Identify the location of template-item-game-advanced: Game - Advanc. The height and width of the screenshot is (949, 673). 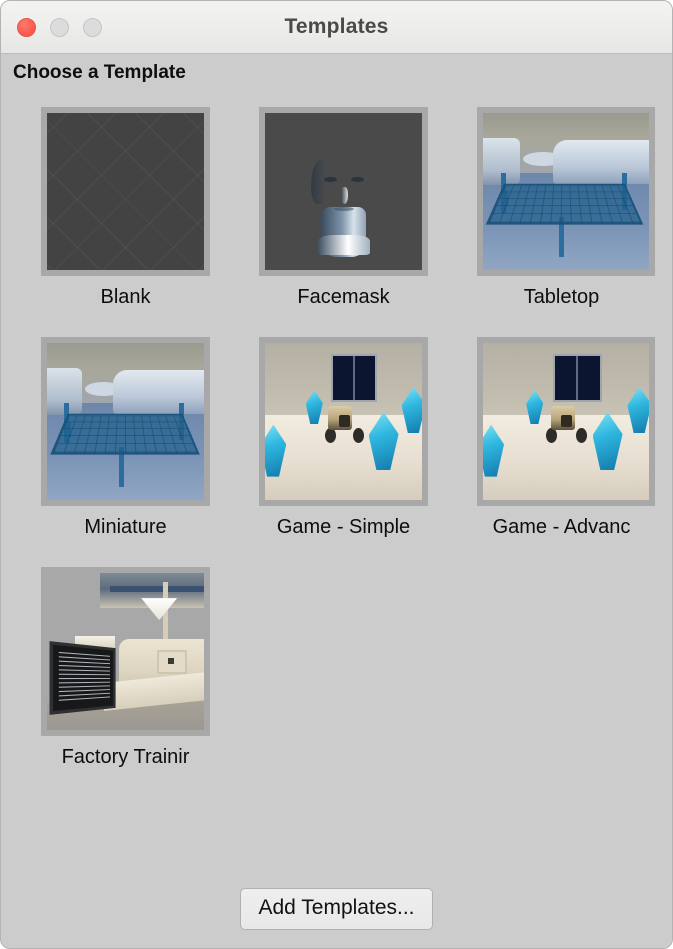
(566, 438).